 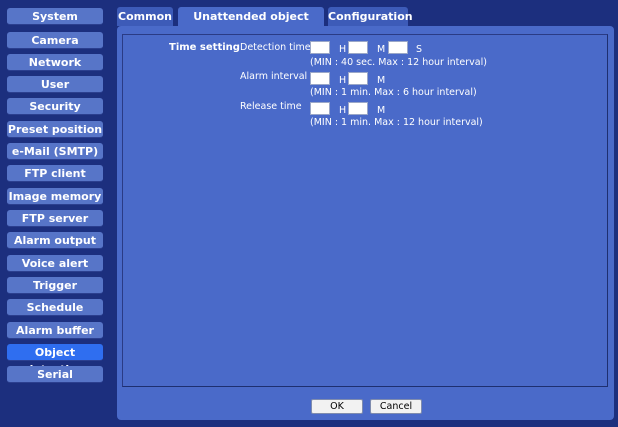 I want to click on sidebar-item-ftp-server: FTP server, so click(x=55, y=218).